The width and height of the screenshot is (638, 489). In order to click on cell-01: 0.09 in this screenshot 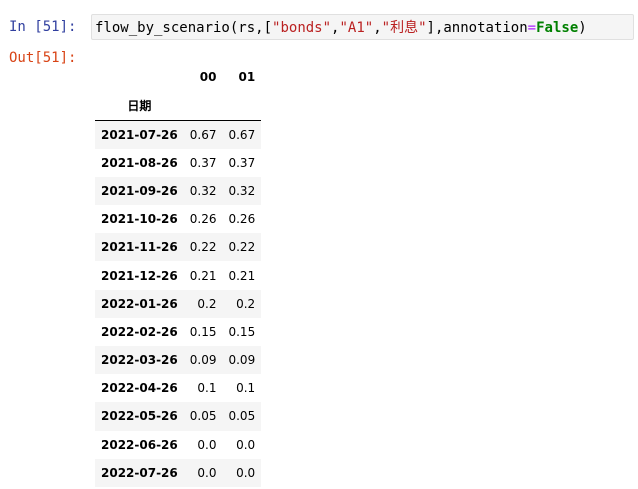, I will do `click(242, 360)`.